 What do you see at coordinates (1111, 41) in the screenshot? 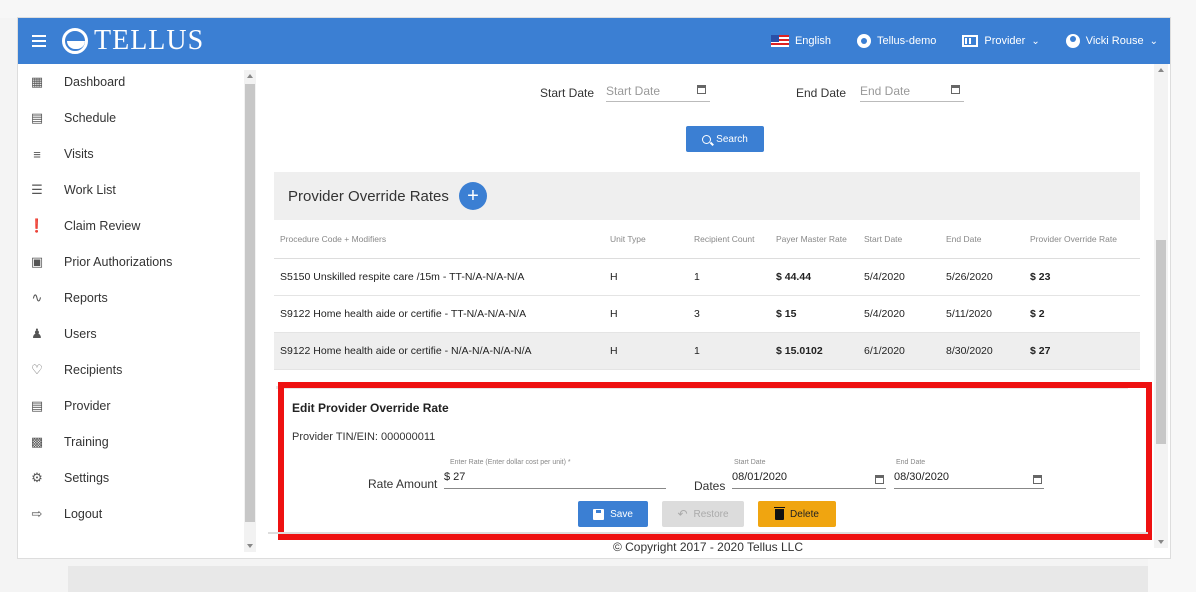
I see `user-menu: Vicki Rouse ⌄` at bounding box center [1111, 41].